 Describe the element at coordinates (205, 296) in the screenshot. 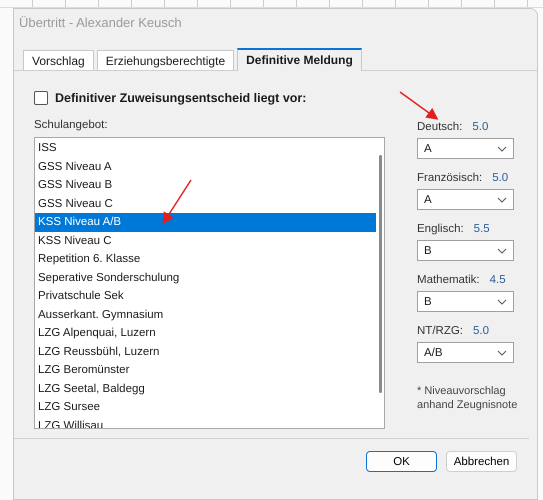

I see `list-item: Privatschule Sek` at that location.